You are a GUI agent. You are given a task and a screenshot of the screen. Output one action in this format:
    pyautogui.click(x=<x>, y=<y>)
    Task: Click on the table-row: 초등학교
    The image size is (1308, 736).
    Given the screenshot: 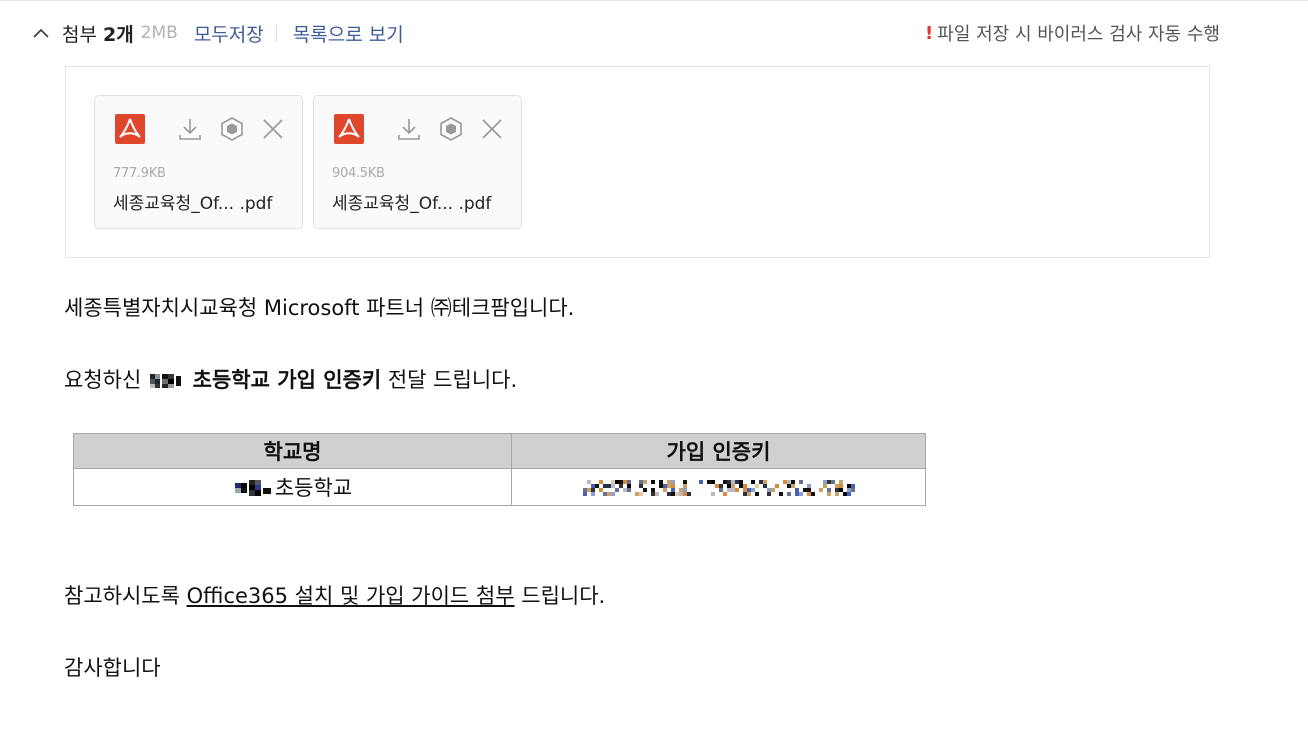 What is the action you would take?
    pyautogui.click(x=499, y=487)
    